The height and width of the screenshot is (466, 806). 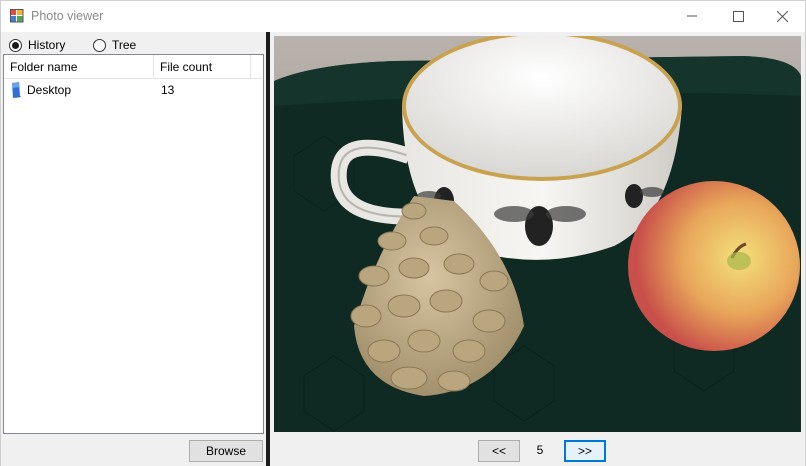 I want to click on maximize-icon, so click(x=738, y=16).